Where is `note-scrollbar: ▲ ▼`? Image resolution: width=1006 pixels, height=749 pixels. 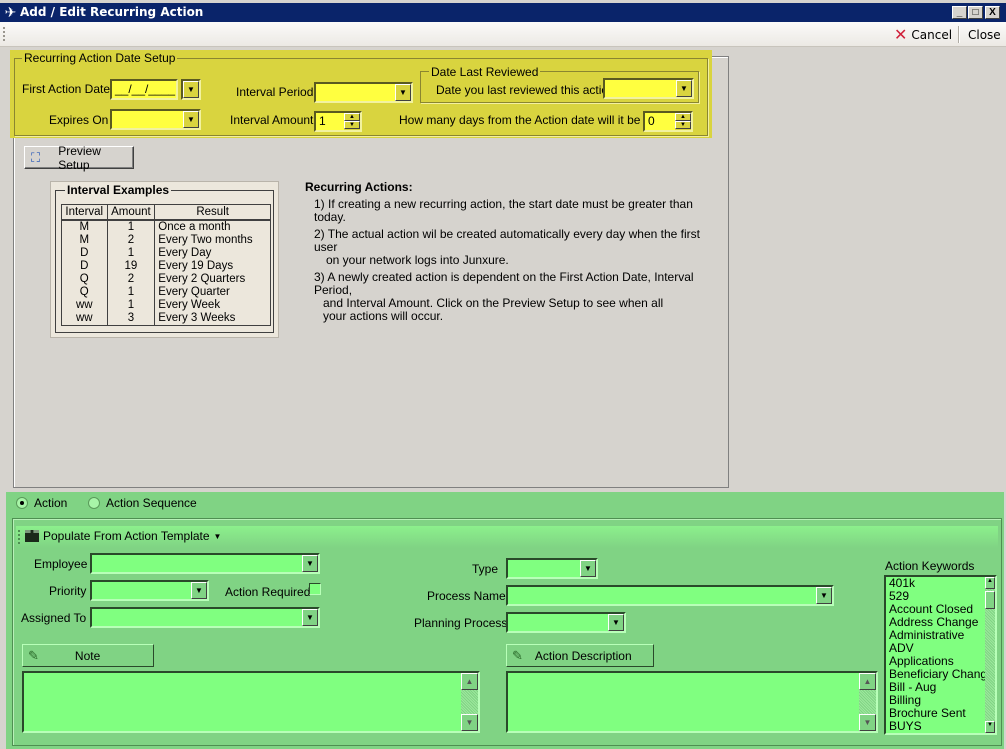
note-scrollbar: ▲ ▼ is located at coordinates (469, 702).